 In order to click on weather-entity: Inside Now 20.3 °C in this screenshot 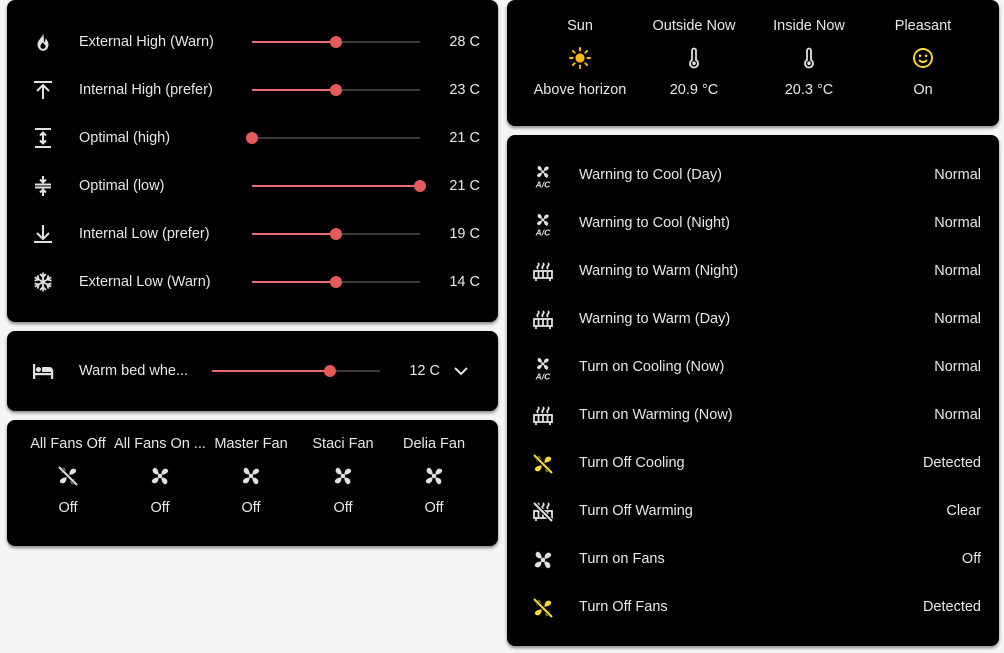, I will do `click(809, 58)`.